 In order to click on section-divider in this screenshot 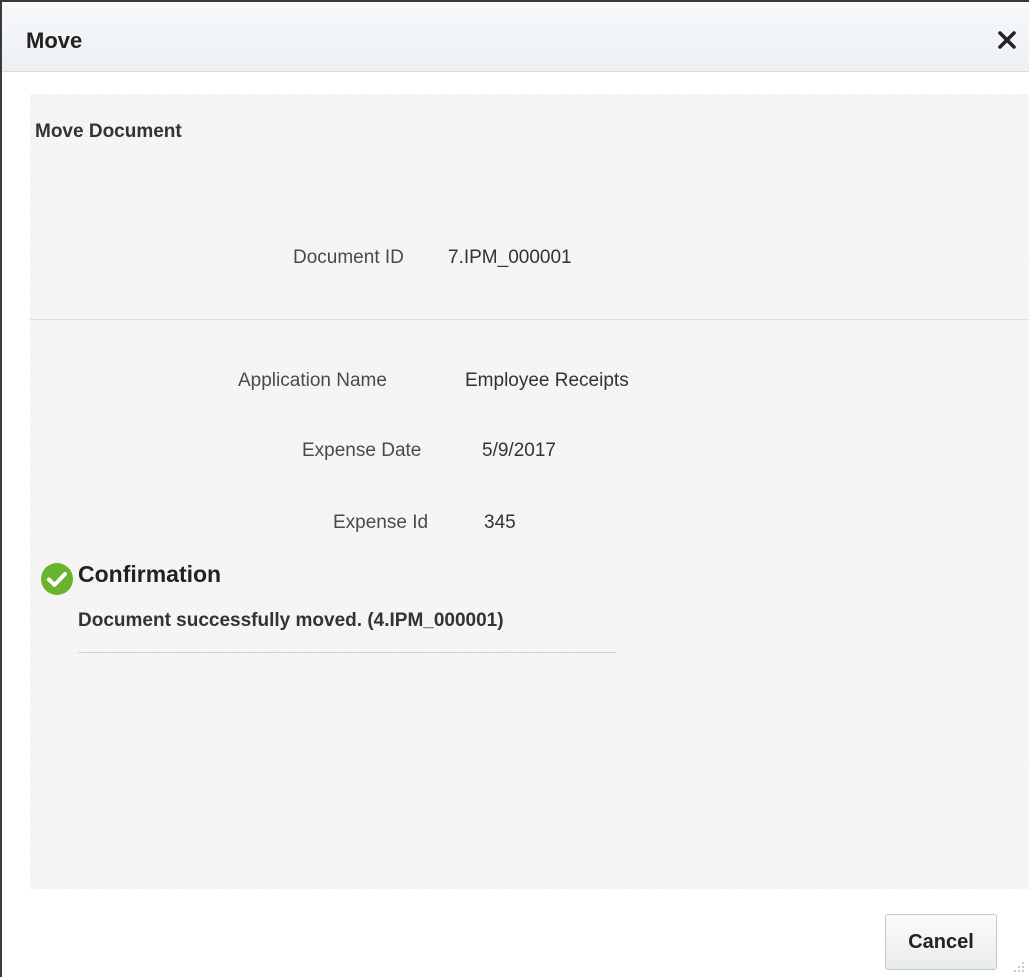, I will do `click(529, 319)`.